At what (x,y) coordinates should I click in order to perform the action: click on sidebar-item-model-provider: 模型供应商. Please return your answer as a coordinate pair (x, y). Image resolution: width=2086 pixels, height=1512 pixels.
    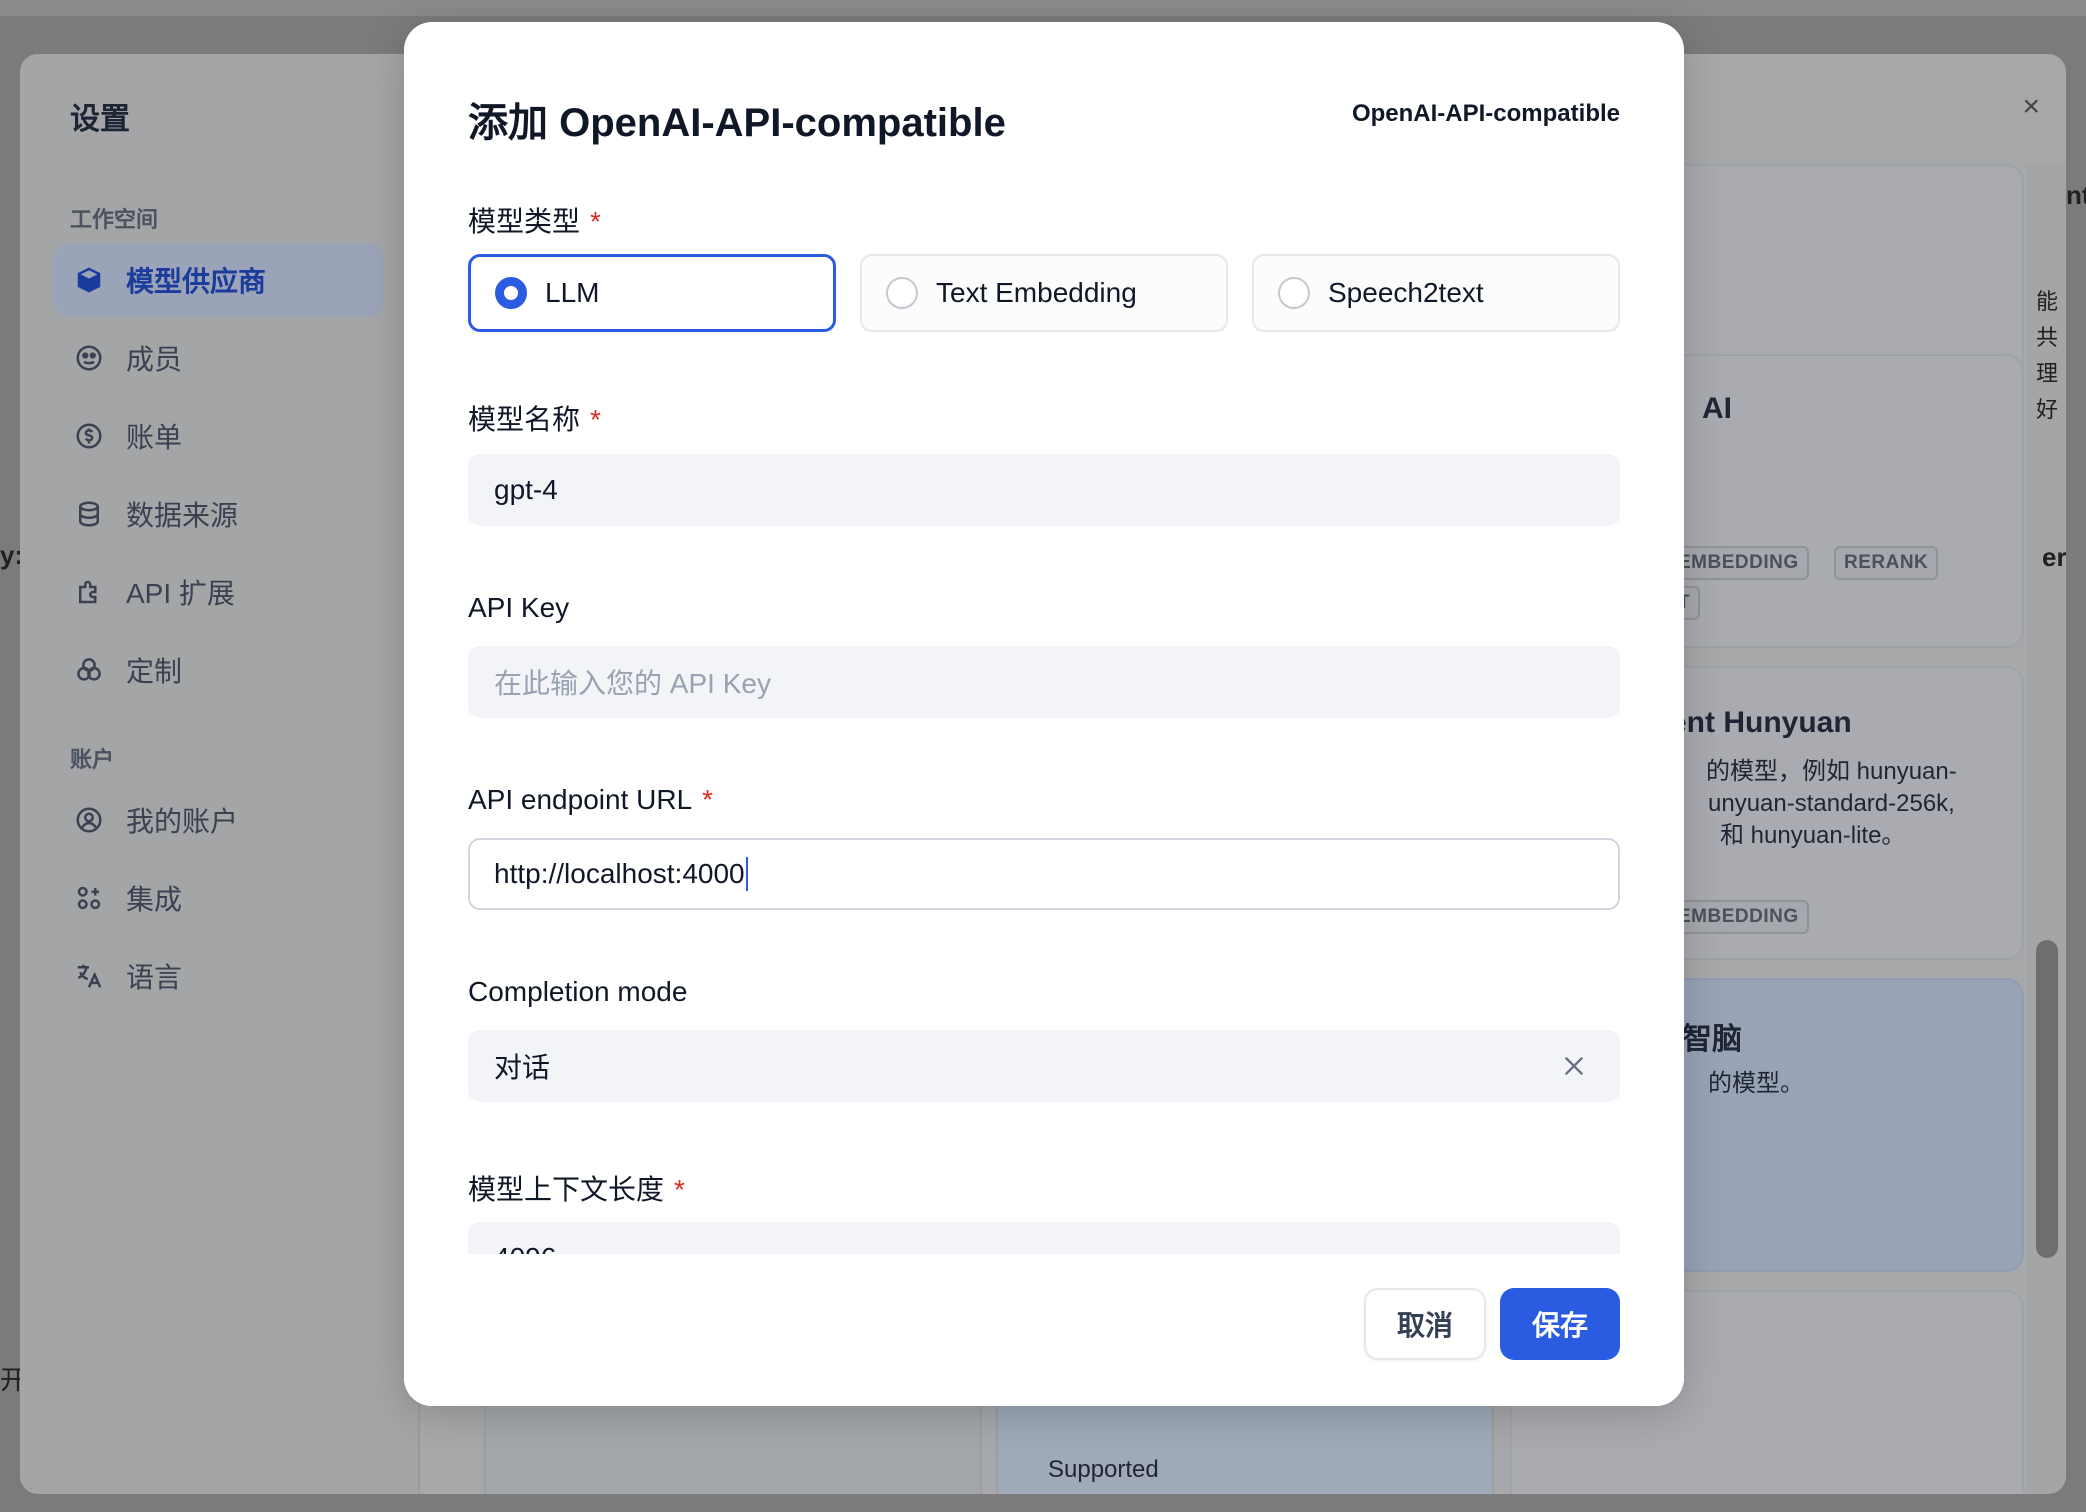
    Looking at the image, I should click on (219, 280).